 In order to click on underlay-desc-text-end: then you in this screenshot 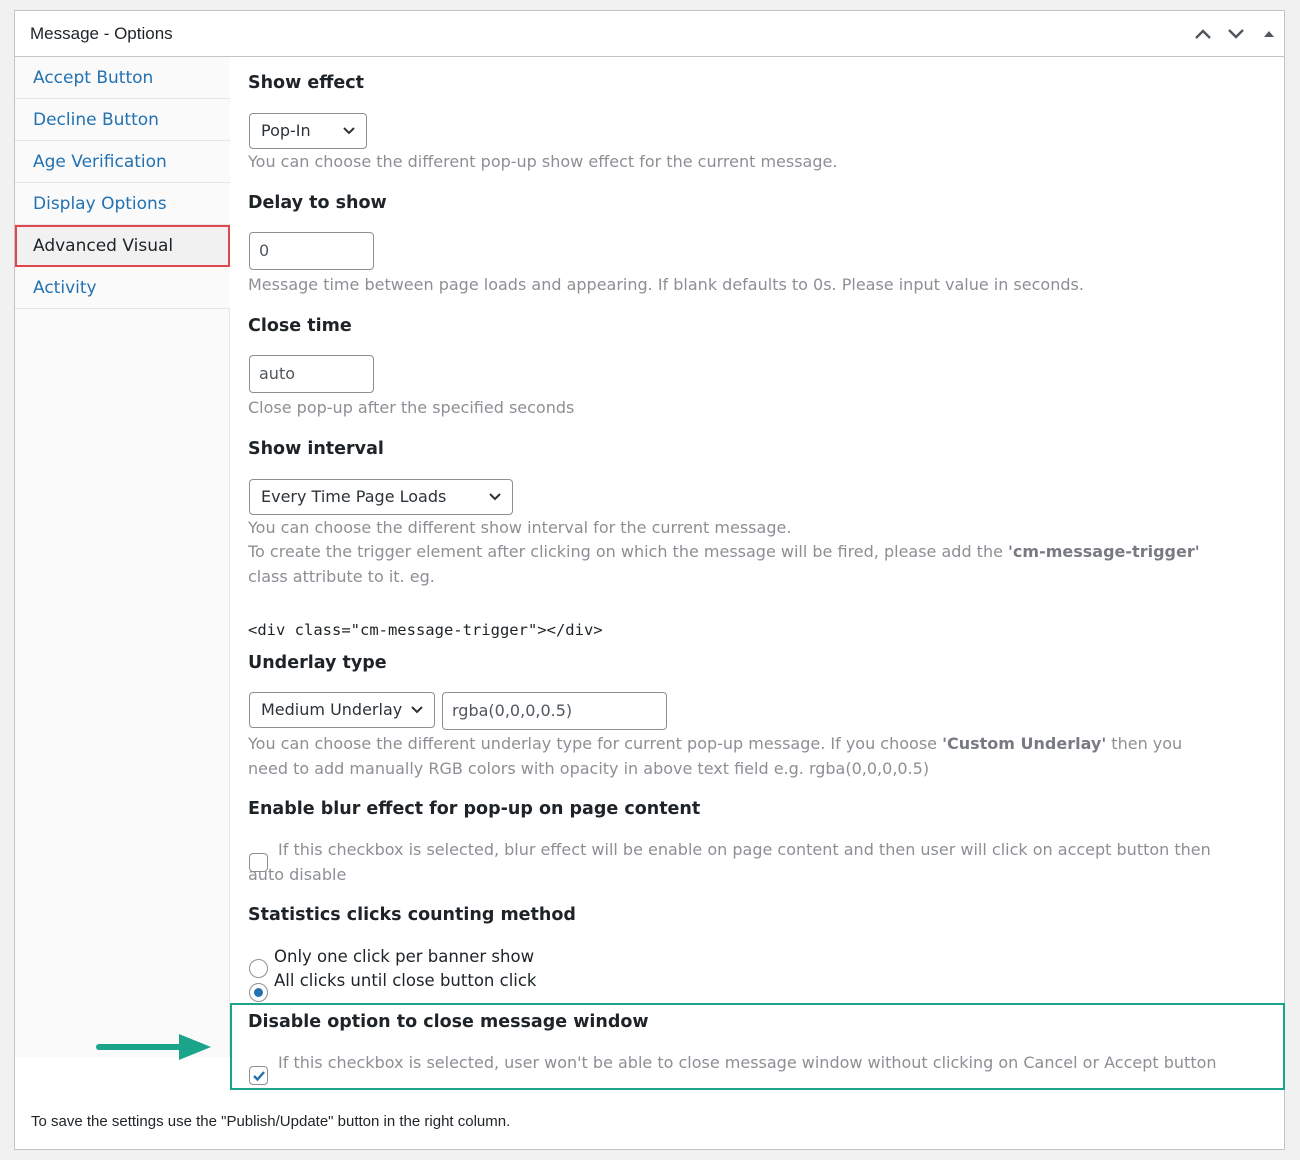, I will do `click(1144, 743)`.